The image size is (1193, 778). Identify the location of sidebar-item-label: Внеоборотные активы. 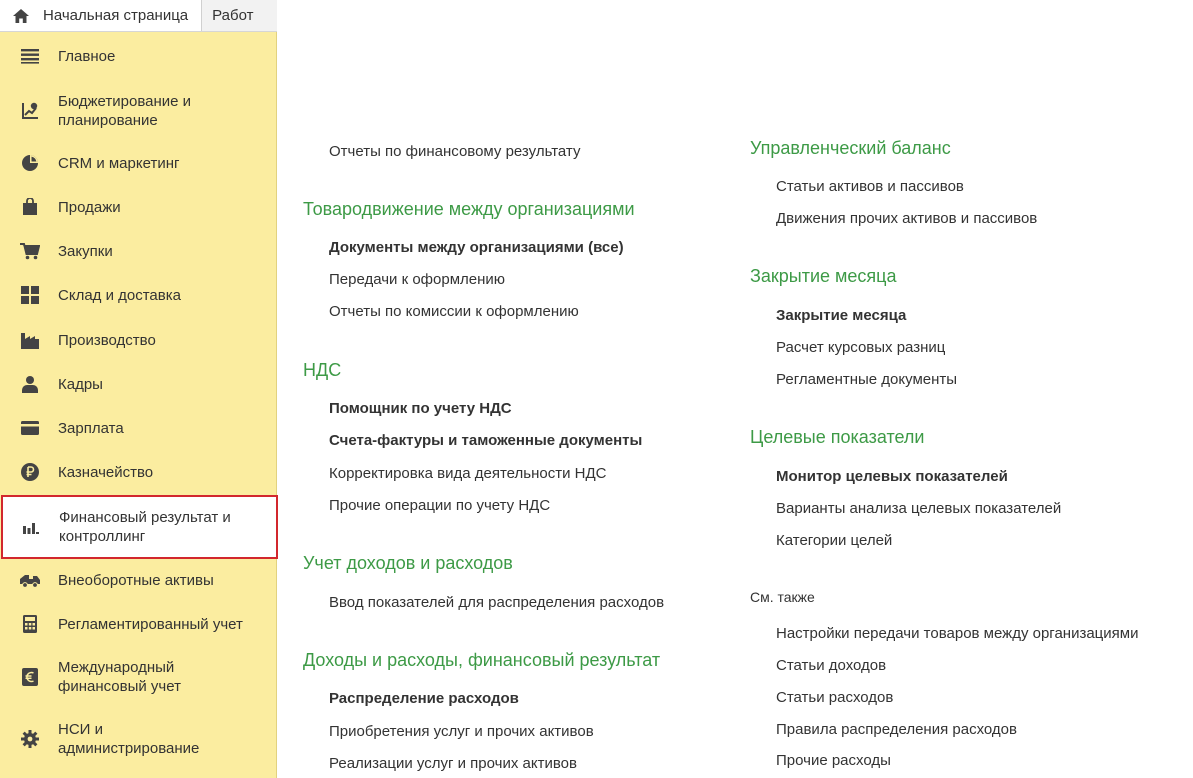
(136, 580).